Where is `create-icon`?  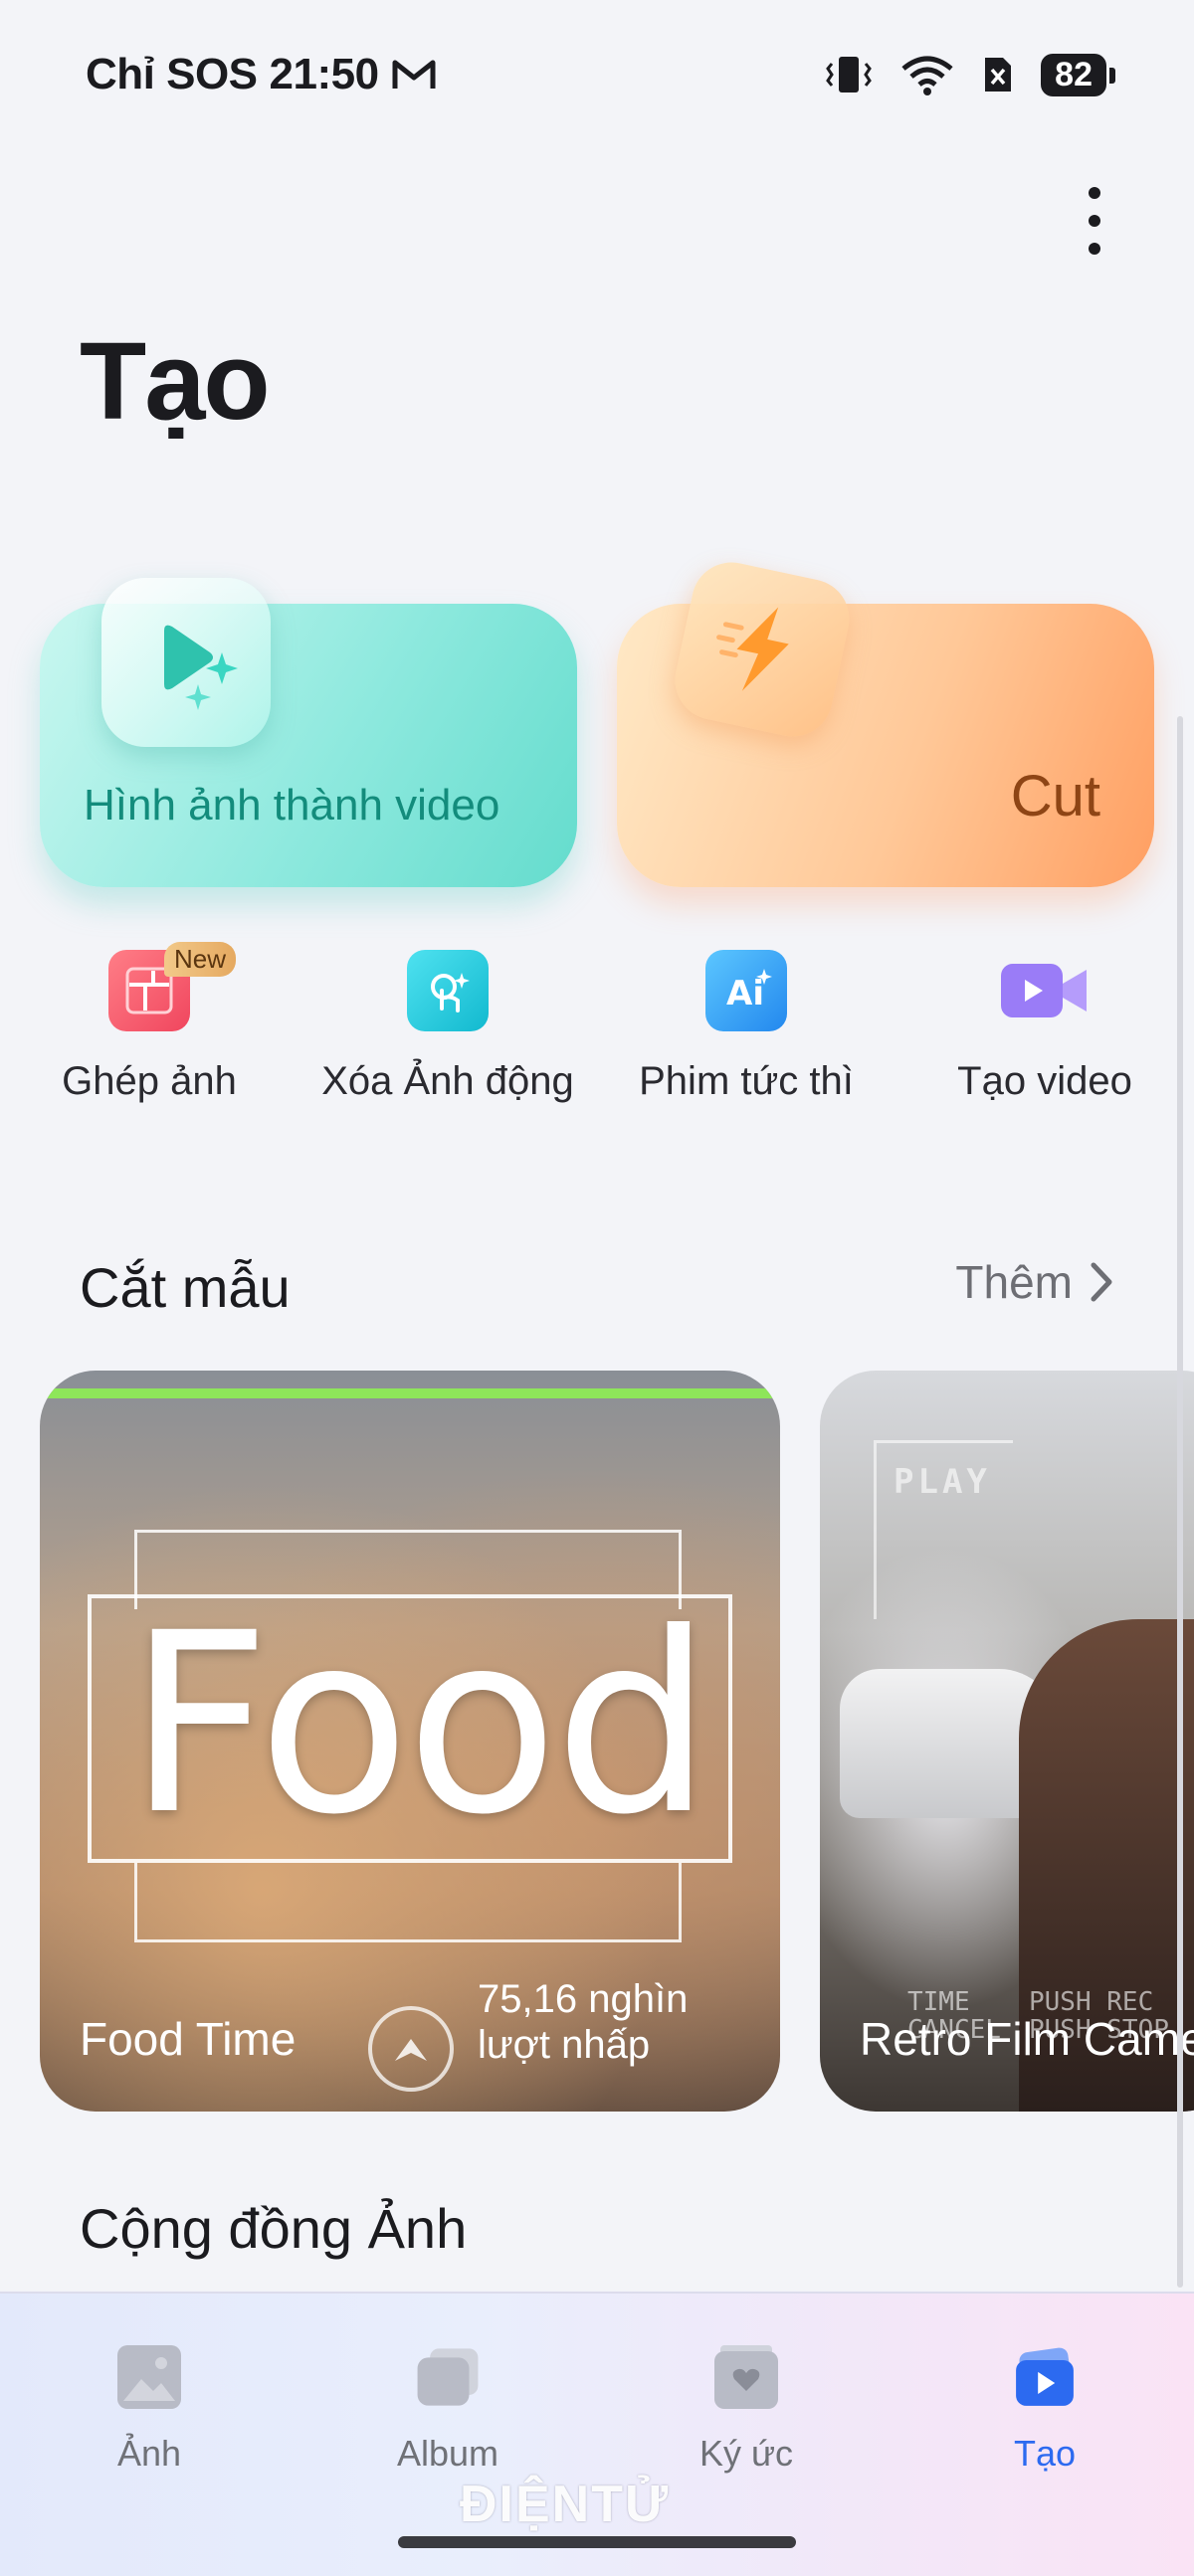
create-icon is located at coordinates (1045, 2376).